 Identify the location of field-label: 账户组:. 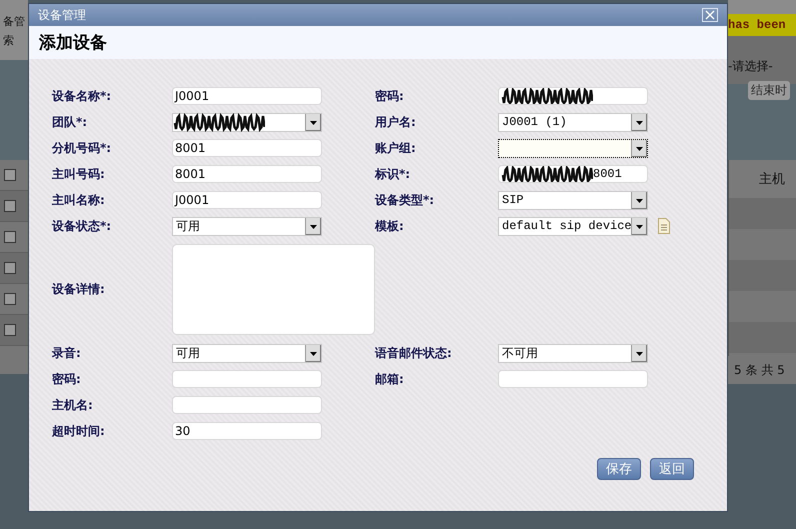
(396, 148).